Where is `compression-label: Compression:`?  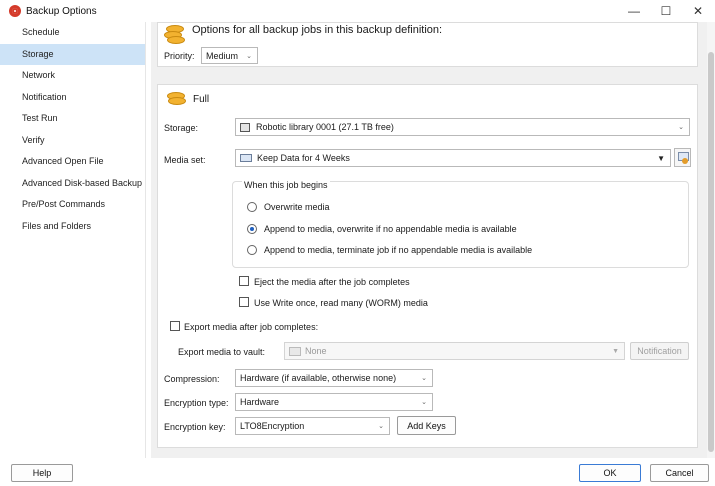 compression-label: Compression: is located at coordinates (192, 379).